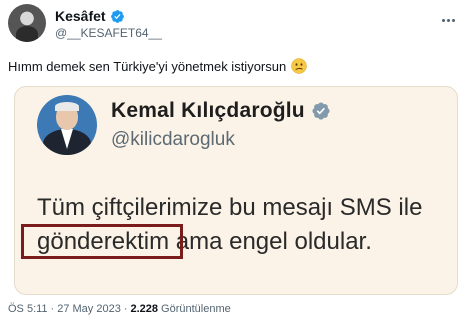  I want to click on tweet-date: 27 May 2023, so click(89, 309).